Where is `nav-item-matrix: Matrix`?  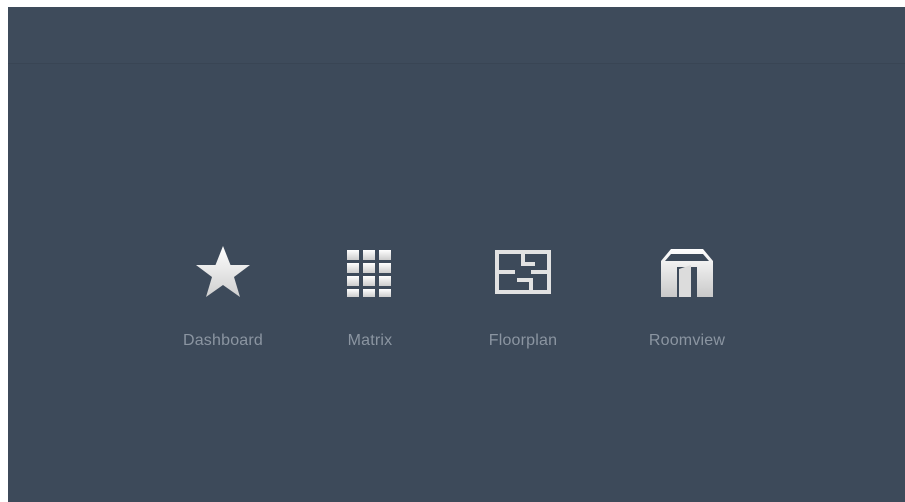 nav-item-matrix: Matrix is located at coordinates (370, 301).